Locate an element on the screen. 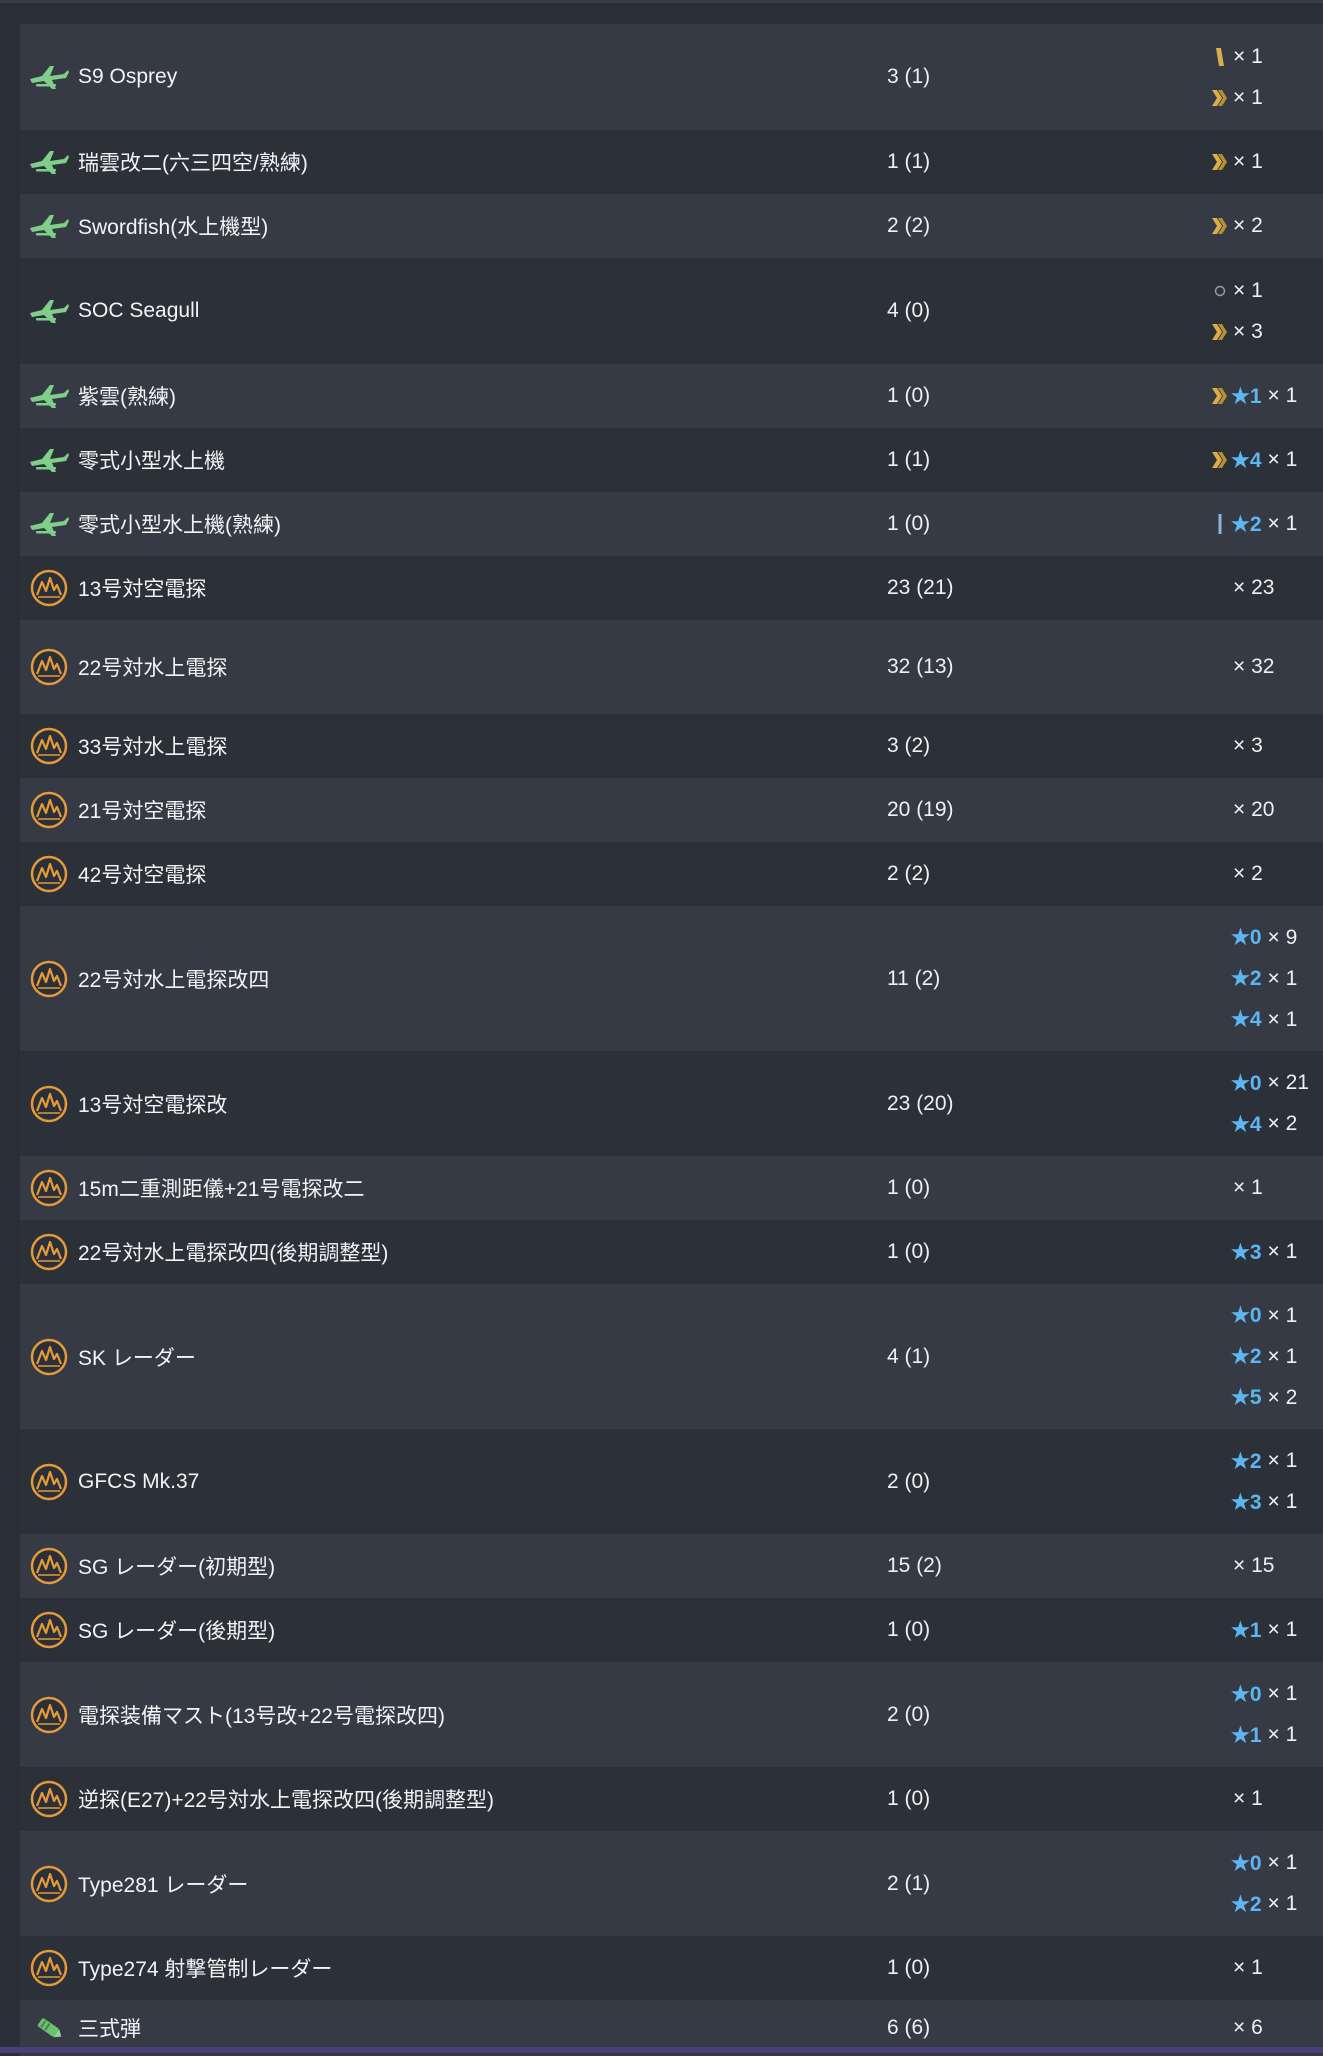 The width and height of the screenshot is (1323, 2056). table-row: SK レーダー 4 (1) ★0 × 1 ★2 × 1 ★5 × 2 is located at coordinates (671, 1356).